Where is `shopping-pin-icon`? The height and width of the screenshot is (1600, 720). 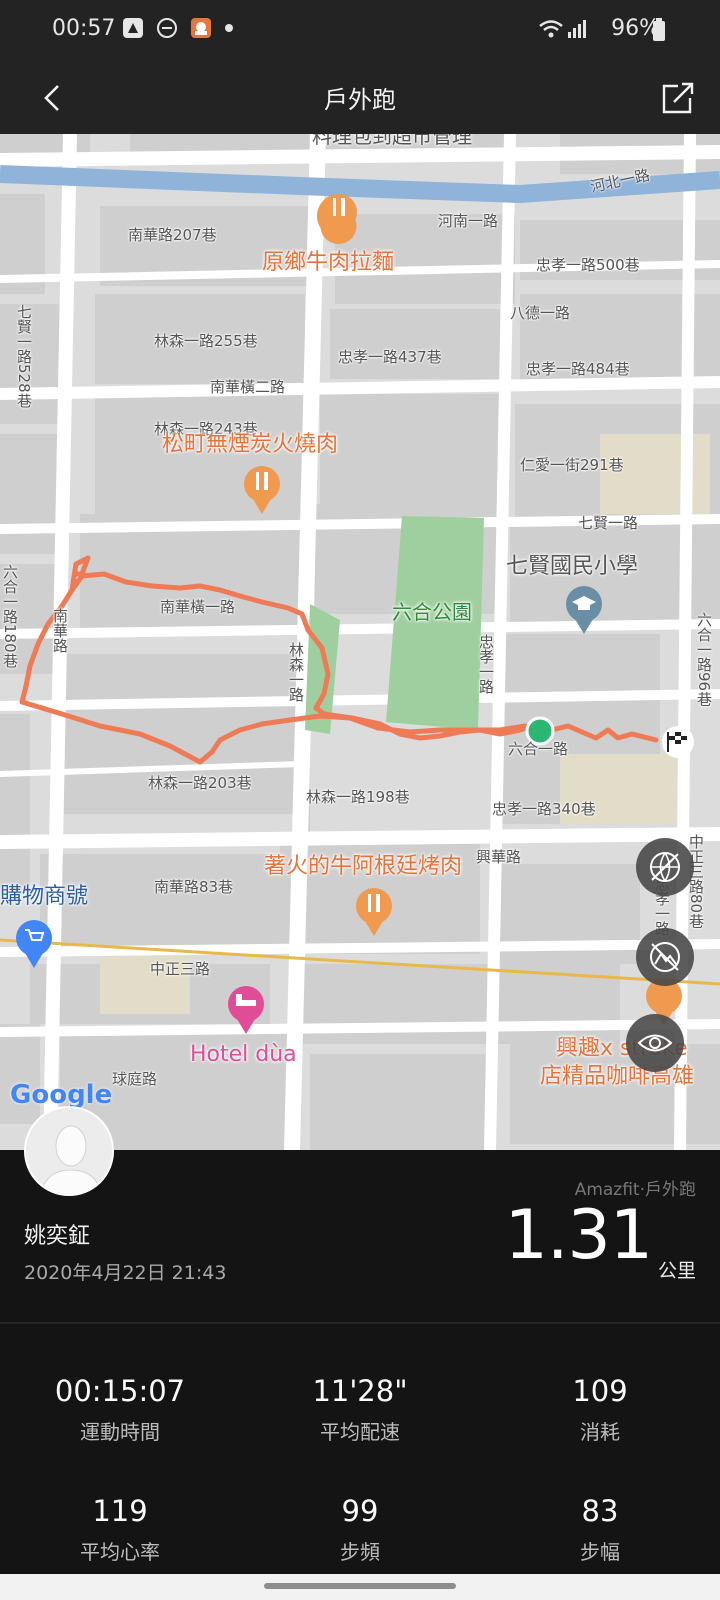 shopping-pin-icon is located at coordinates (34, 944).